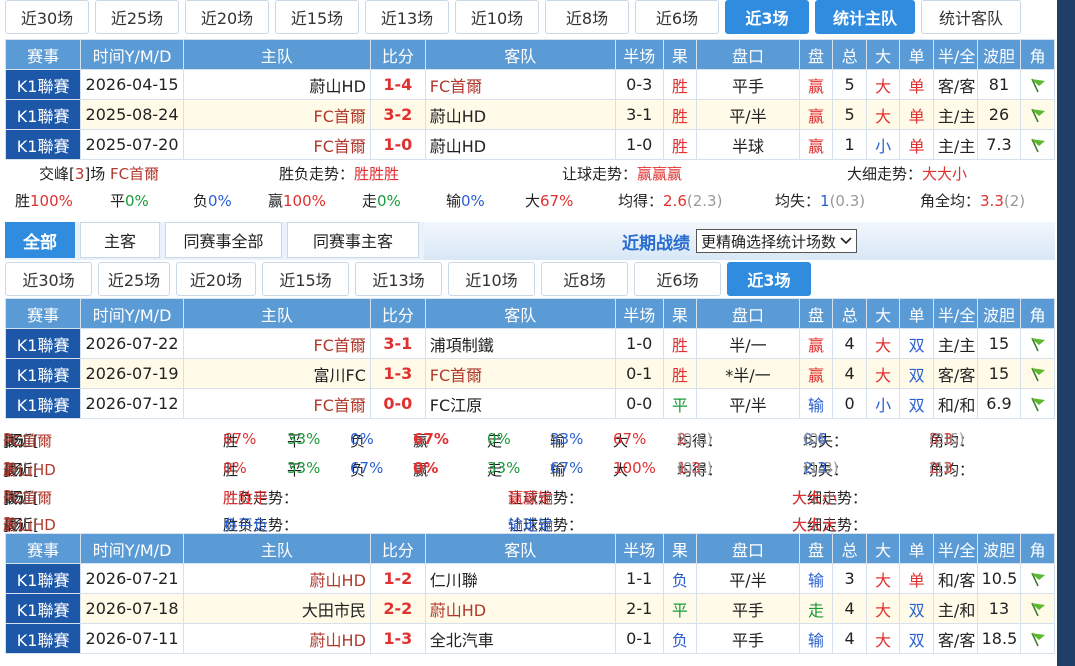  Describe the element at coordinates (1037, 54) in the screenshot. I see `column-header: 角` at that location.